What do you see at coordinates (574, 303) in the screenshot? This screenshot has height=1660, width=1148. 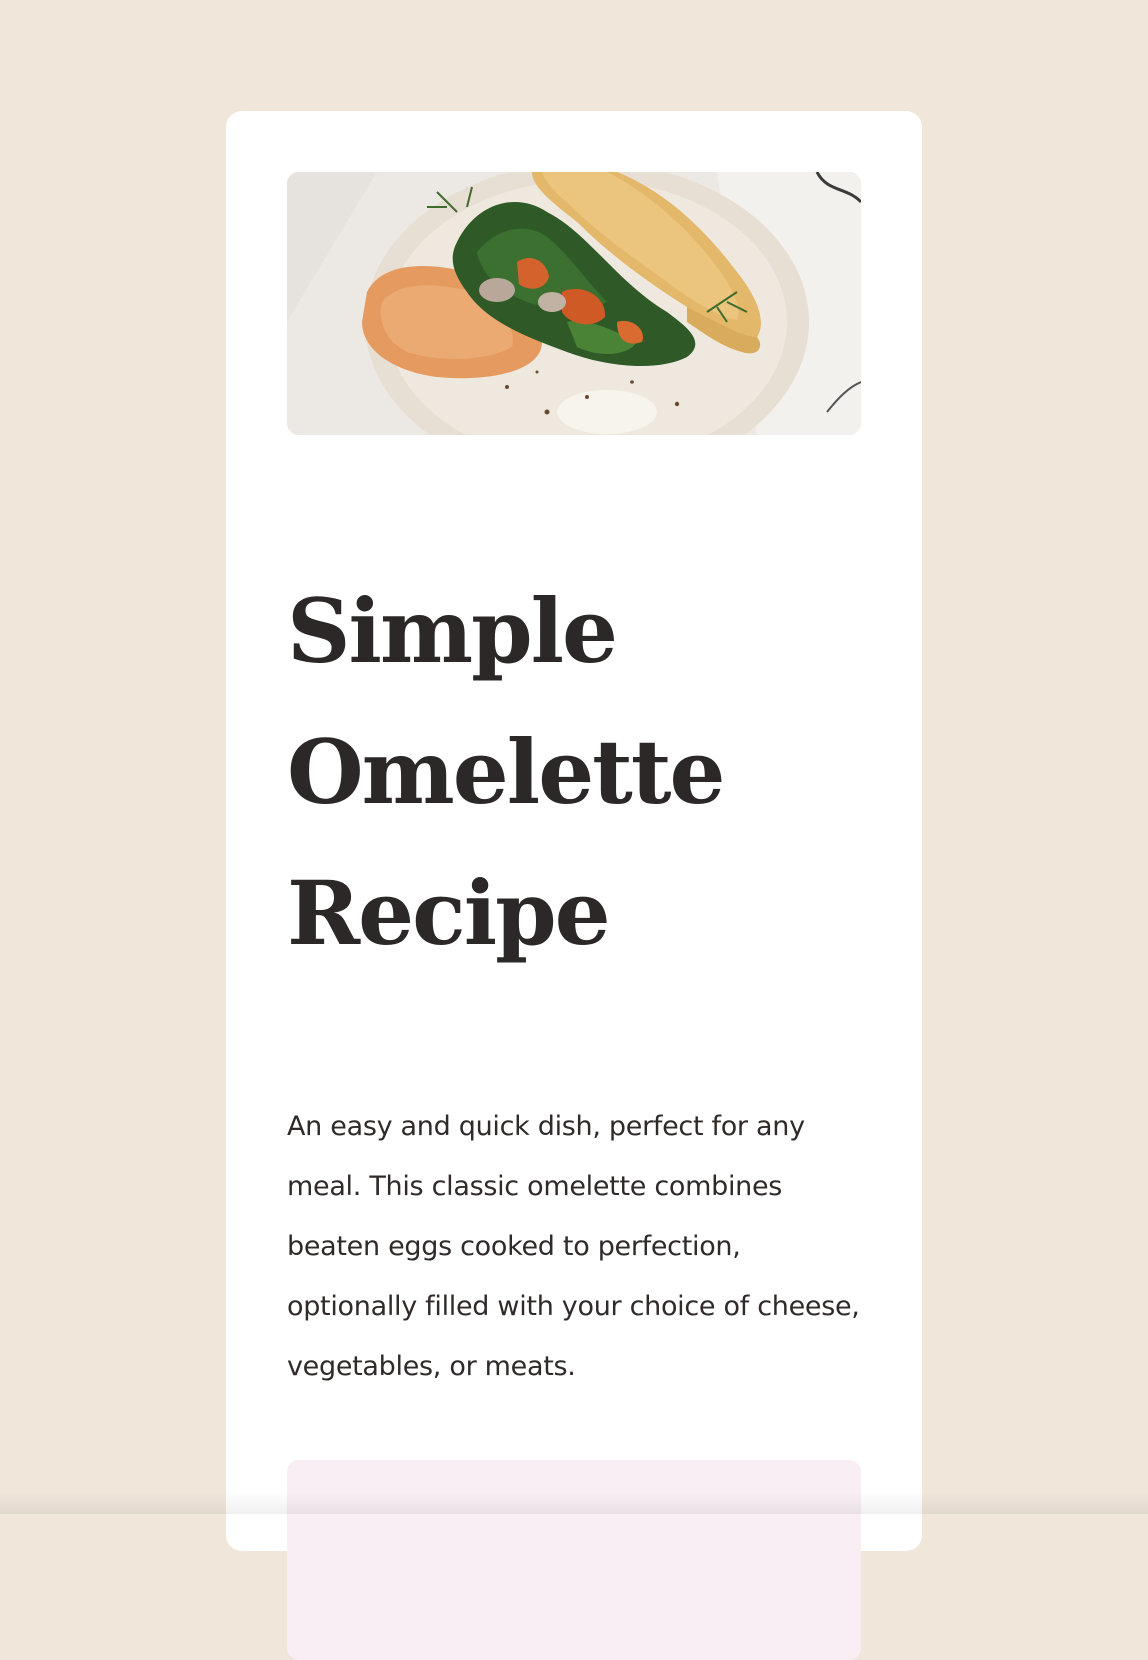 I see `omelette-image` at bounding box center [574, 303].